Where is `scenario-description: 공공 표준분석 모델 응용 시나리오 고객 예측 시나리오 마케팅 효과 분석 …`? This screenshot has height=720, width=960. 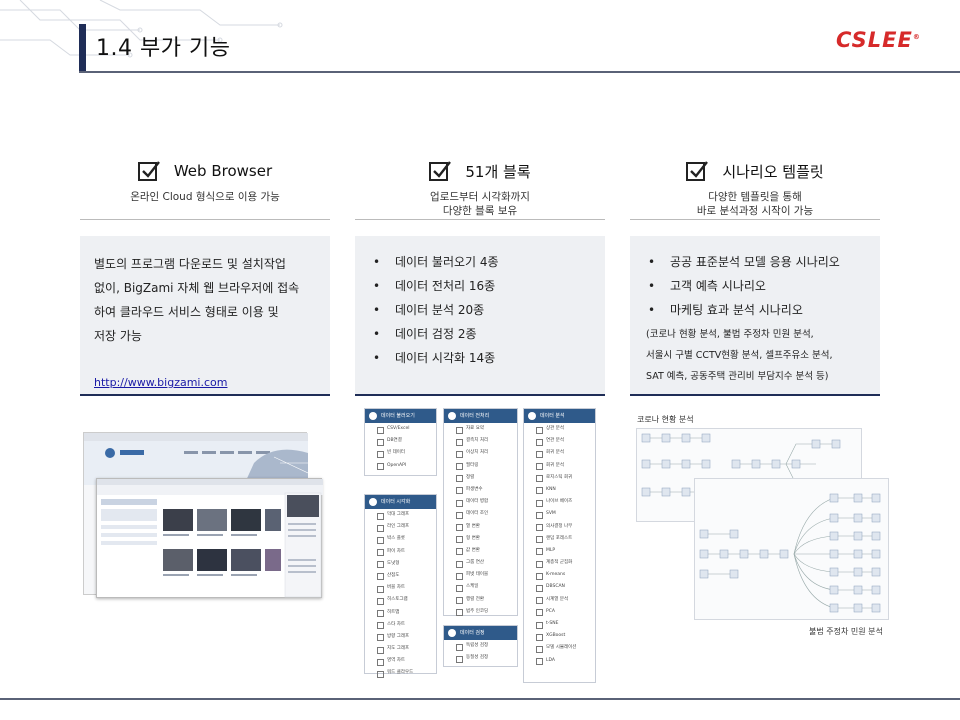
scenario-description: 공공 표준분석 모델 응용 시나리오 고객 예측 시나리오 마케팅 효과 분석 … is located at coordinates (755, 316).